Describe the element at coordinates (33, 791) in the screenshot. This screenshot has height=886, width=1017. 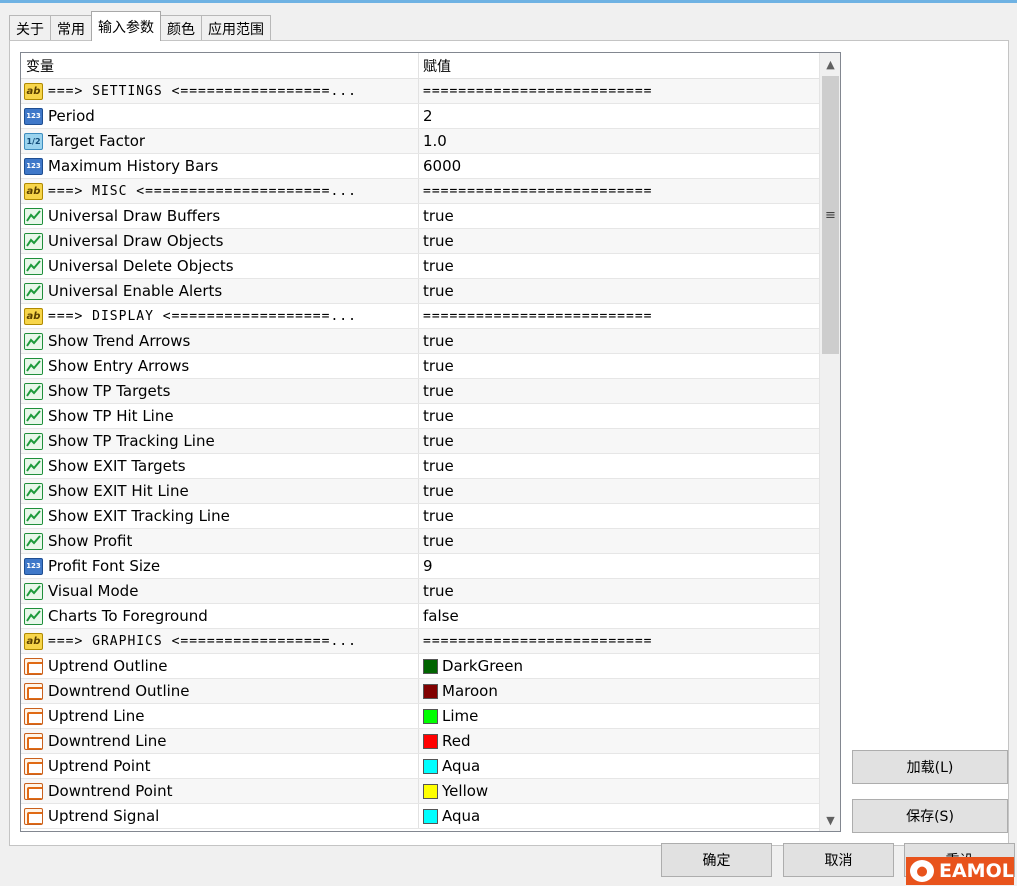
I see `color-type-icon` at that location.